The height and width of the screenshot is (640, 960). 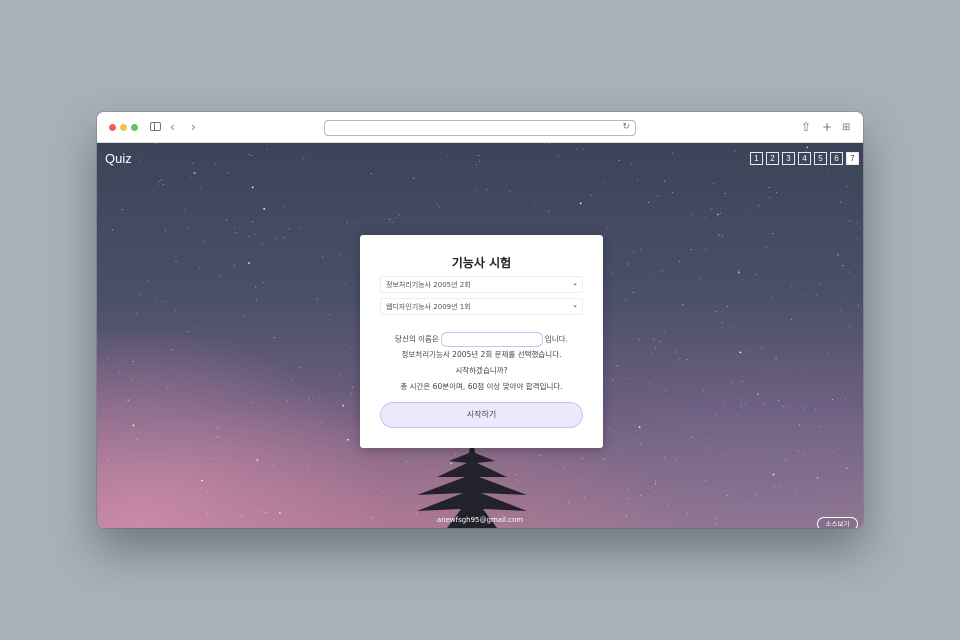 What do you see at coordinates (836, 158) in the screenshot?
I see `page-number-6: 6` at bounding box center [836, 158].